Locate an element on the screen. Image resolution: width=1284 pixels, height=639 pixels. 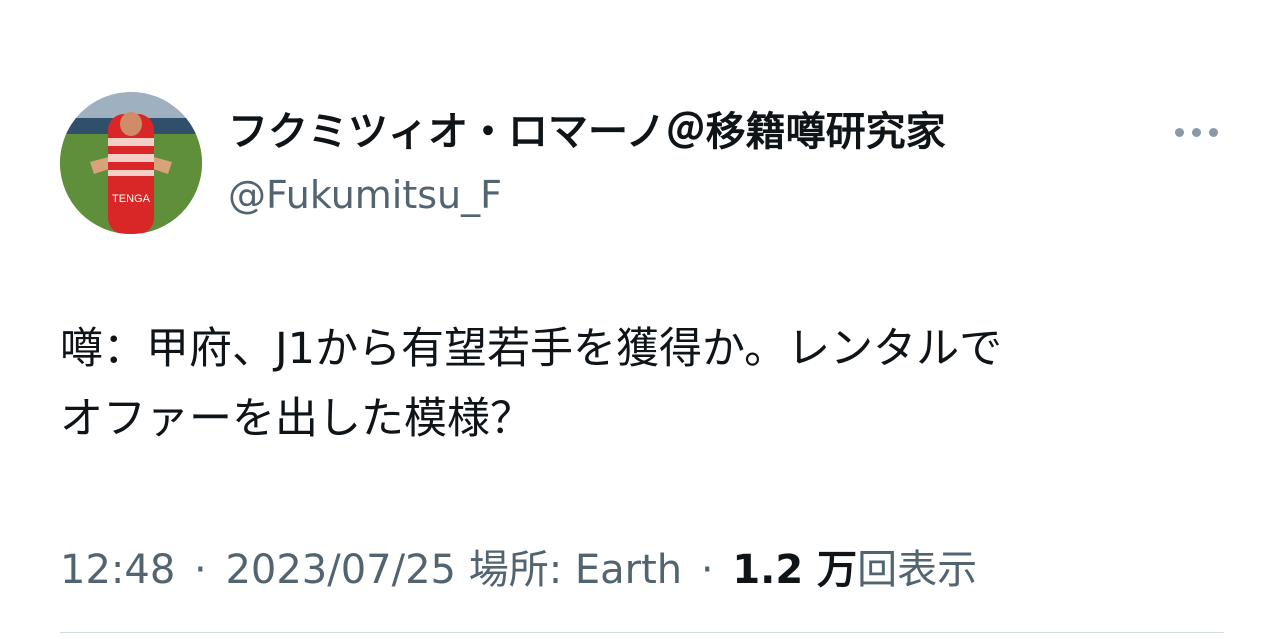
avatar: TENGA is located at coordinates (131, 163).